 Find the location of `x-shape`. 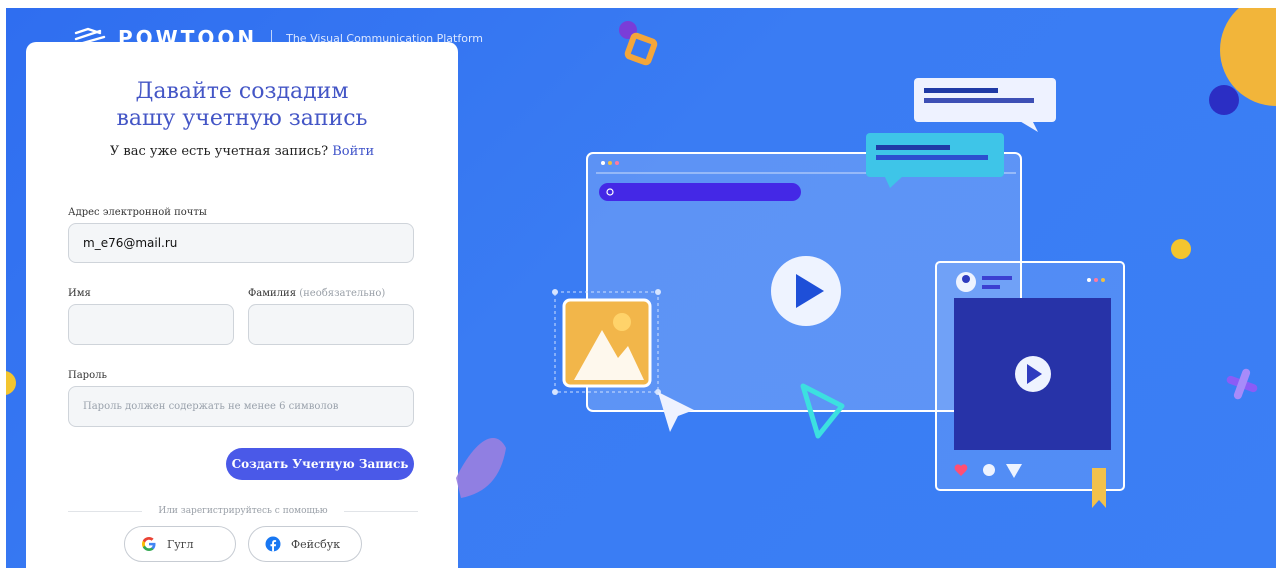

x-shape is located at coordinates (1242, 384).